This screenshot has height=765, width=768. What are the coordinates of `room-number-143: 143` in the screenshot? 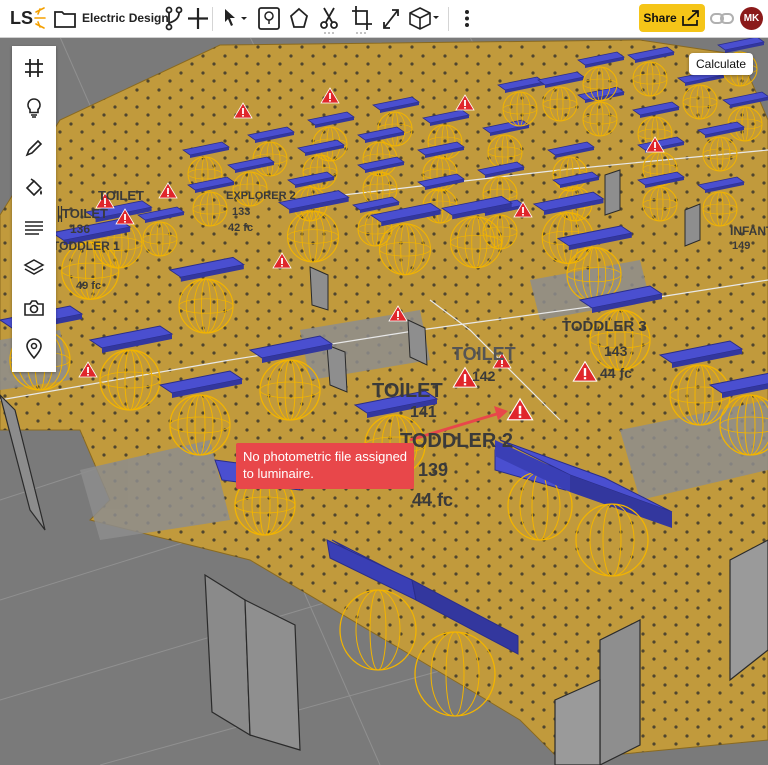 It's located at (616, 351).